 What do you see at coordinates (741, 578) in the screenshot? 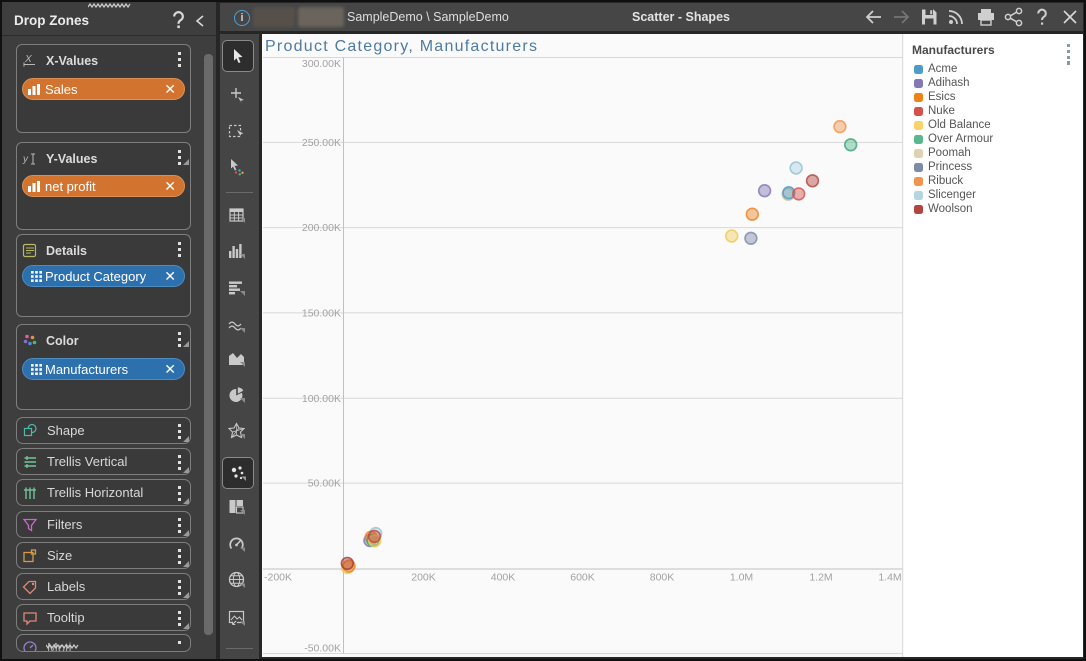
I see `svg-text: 1.0M` at bounding box center [741, 578].